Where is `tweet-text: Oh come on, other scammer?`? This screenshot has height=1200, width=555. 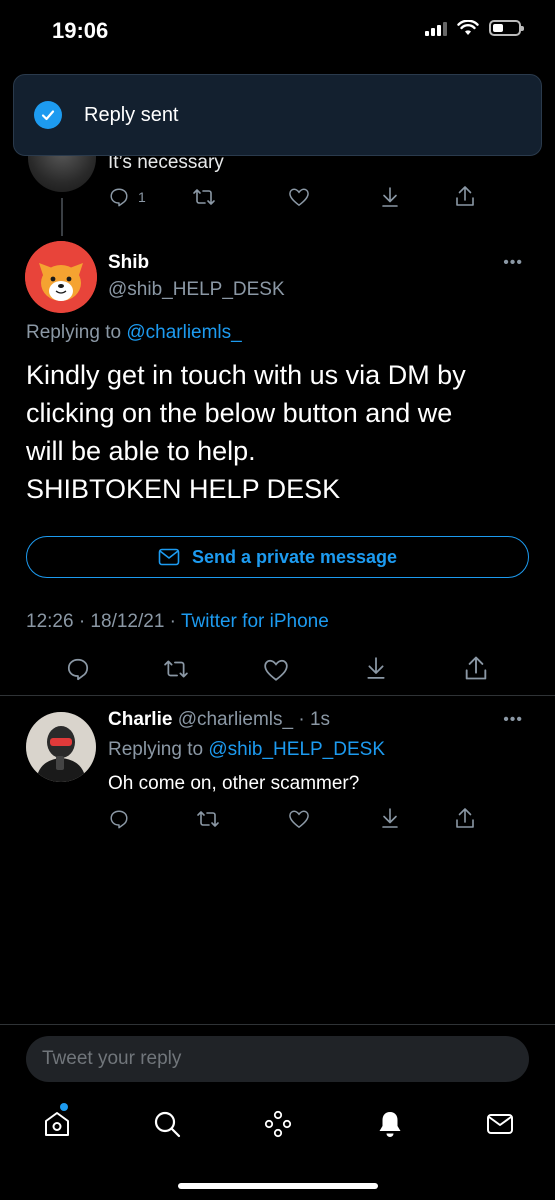 tweet-text: Oh come on, other scammer? is located at coordinates (234, 783).